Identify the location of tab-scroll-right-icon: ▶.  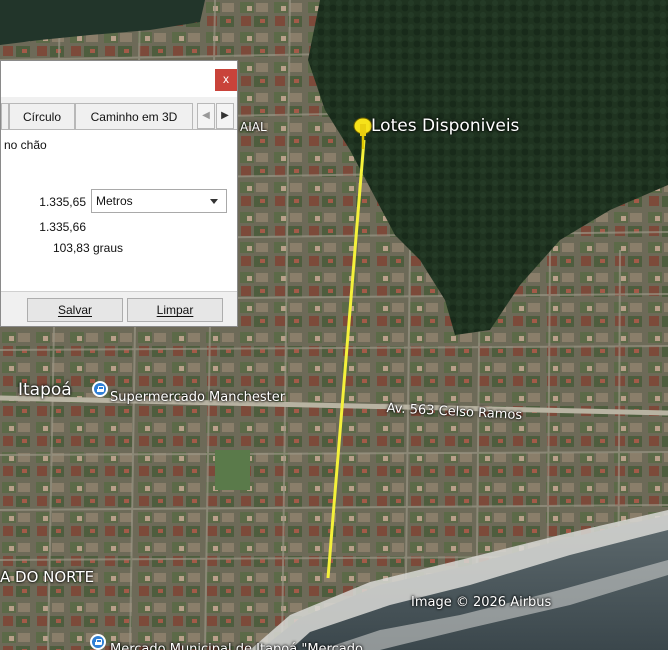
(225, 116).